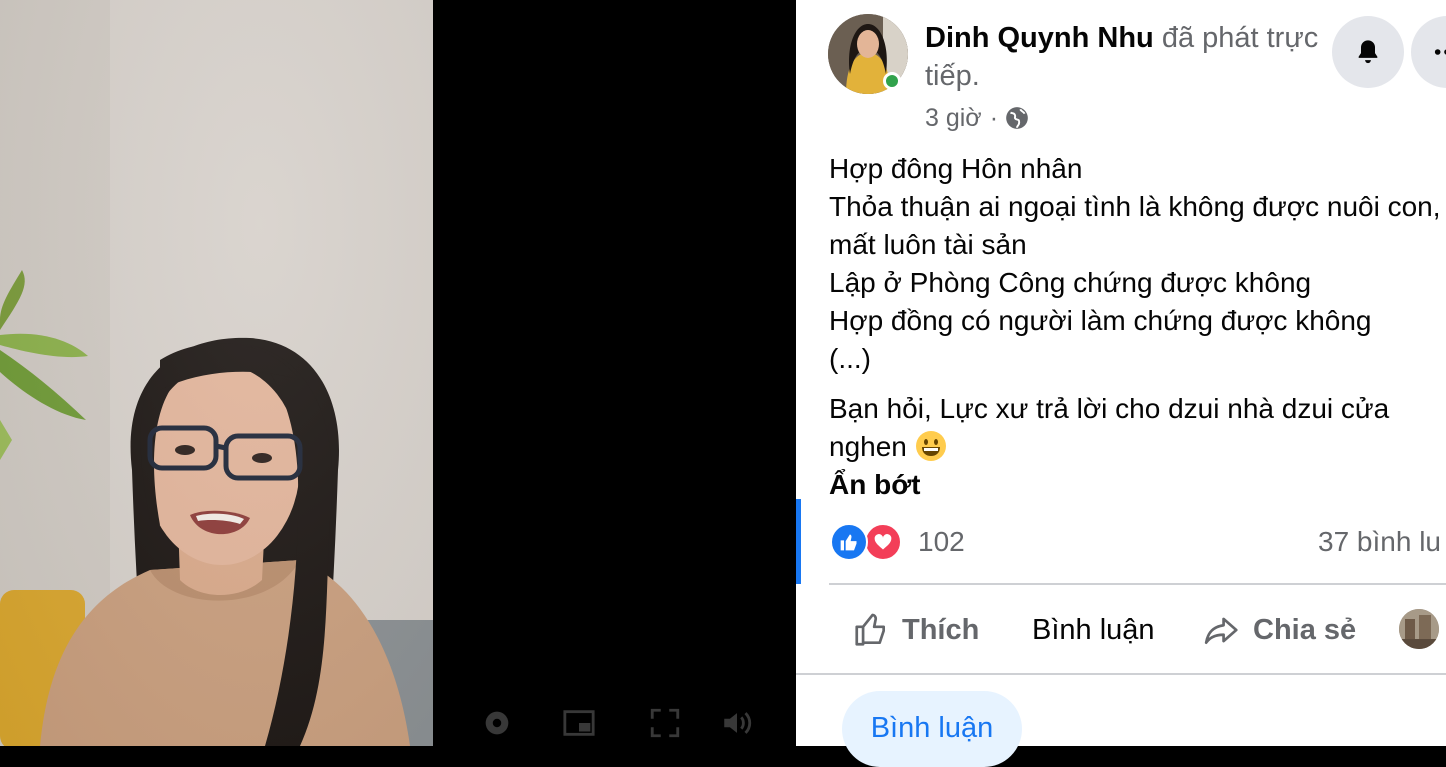 The width and height of the screenshot is (1446, 767). I want to click on notifications-button, so click(1368, 52).